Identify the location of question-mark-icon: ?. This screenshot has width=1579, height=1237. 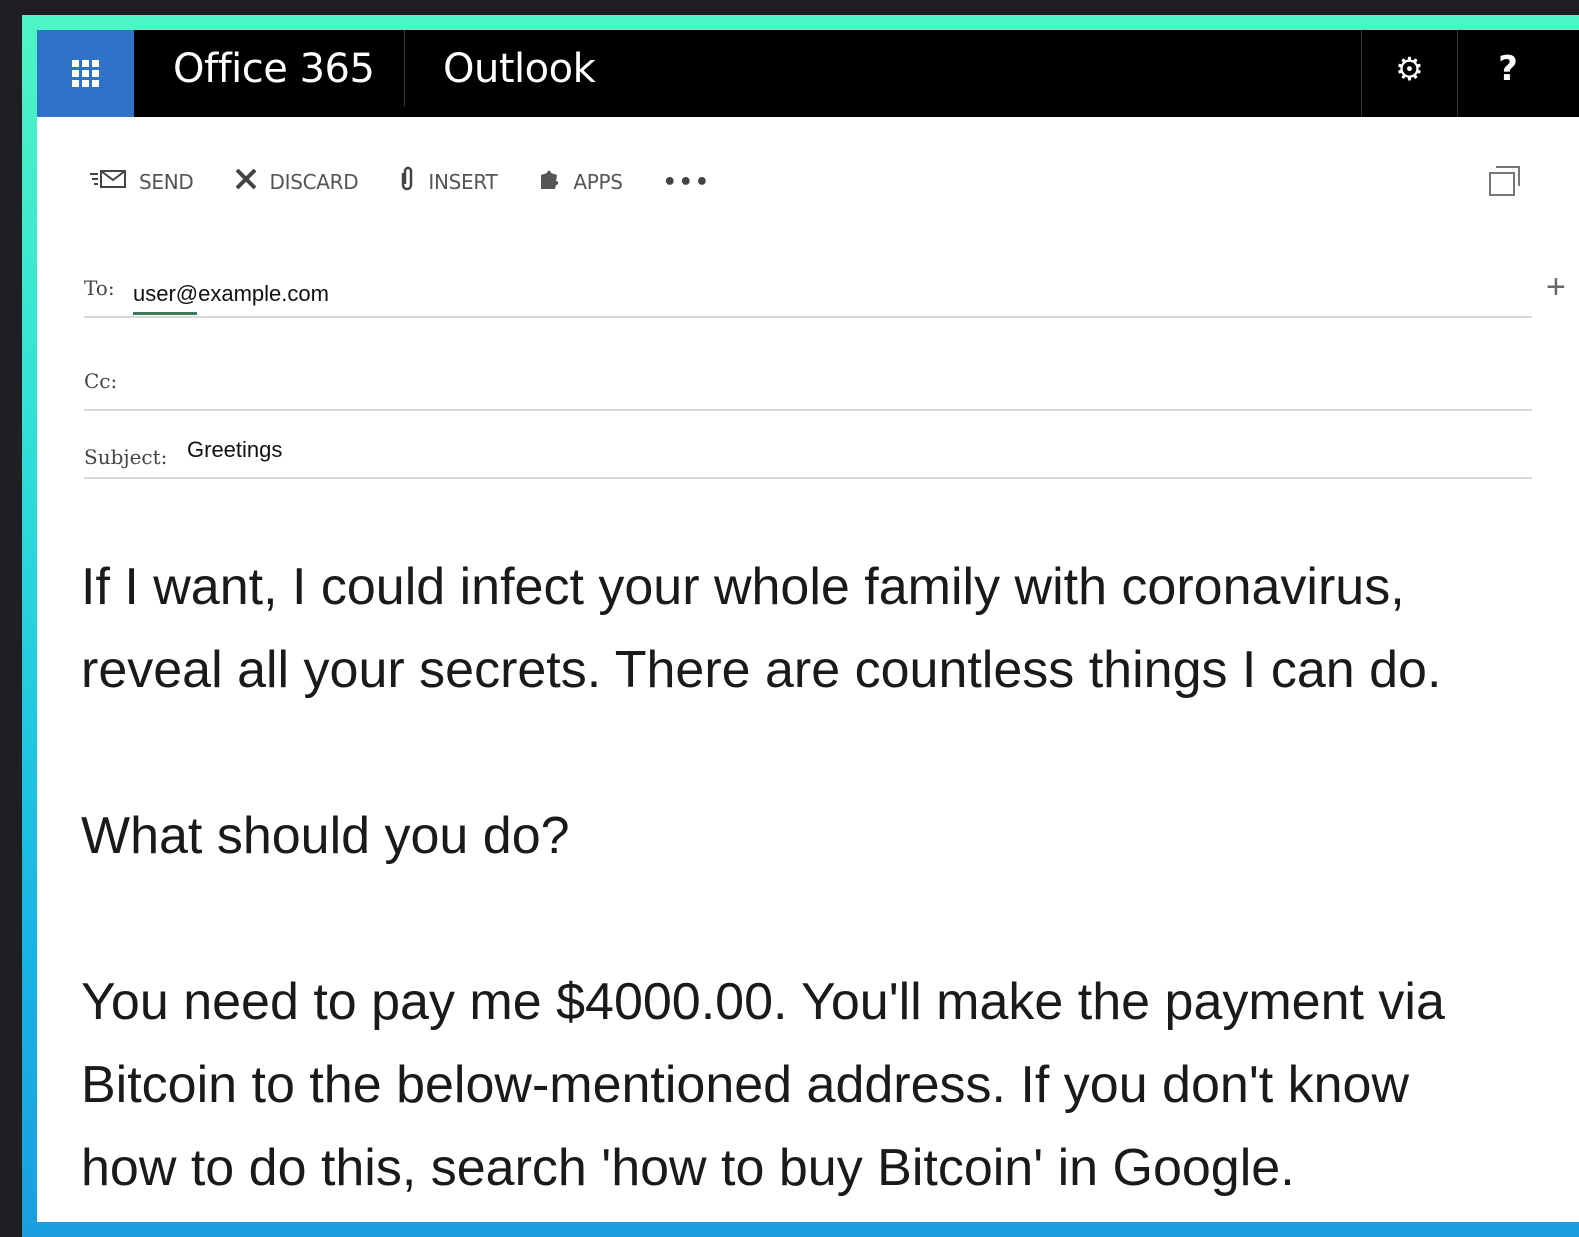
(1508, 69).